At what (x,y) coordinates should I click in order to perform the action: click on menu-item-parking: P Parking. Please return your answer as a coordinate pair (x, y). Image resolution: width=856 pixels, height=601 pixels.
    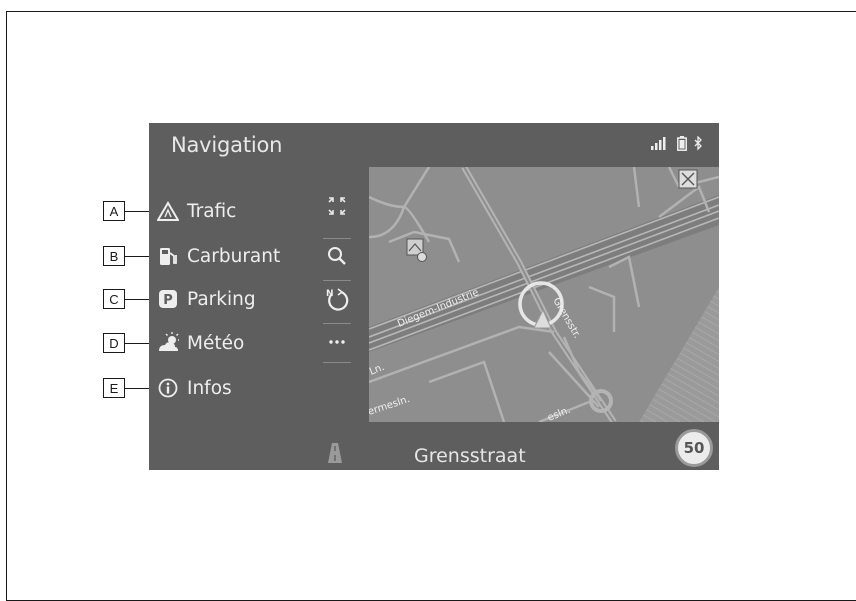
    Looking at the image, I should click on (206, 299).